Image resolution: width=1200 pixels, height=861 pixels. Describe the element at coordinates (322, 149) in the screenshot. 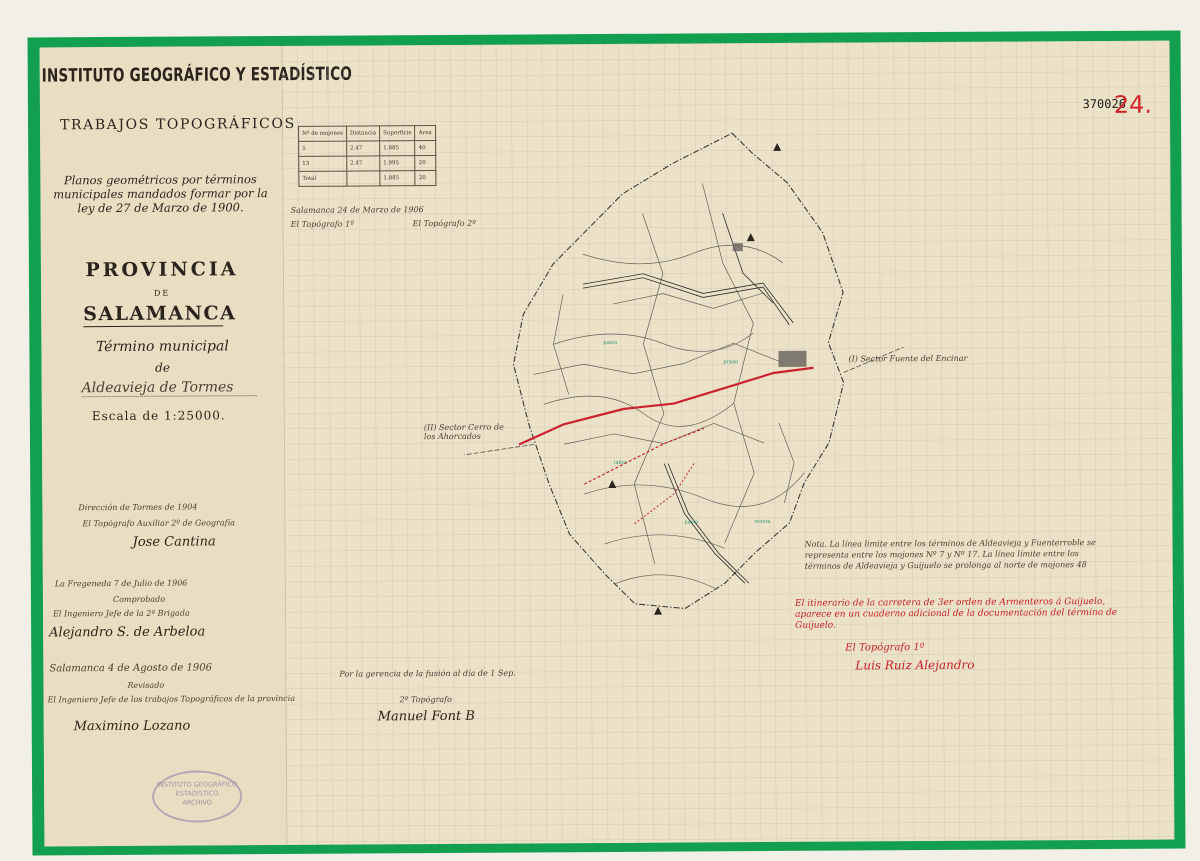

I see `table-cell: 5` at that location.